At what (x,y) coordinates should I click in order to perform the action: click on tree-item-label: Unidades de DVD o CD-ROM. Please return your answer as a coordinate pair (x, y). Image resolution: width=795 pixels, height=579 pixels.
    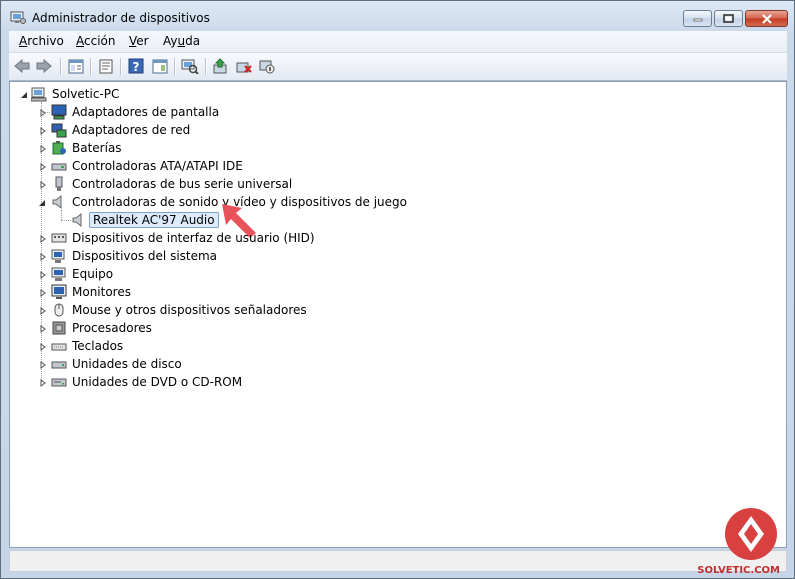
    Looking at the image, I should click on (157, 382).